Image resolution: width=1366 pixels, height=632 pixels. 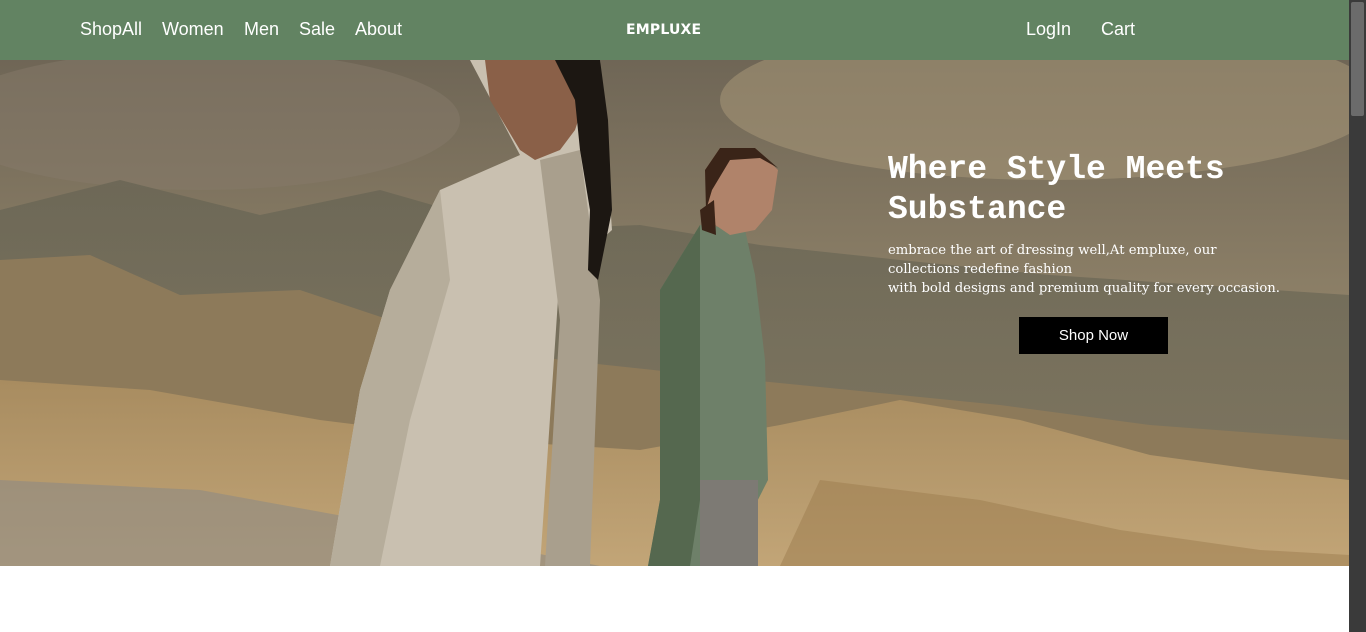 What do you see at coordinates (1357, 316) in the screenshot?
I see `vertical-scrollbar` at bounding box center [1357, 316].